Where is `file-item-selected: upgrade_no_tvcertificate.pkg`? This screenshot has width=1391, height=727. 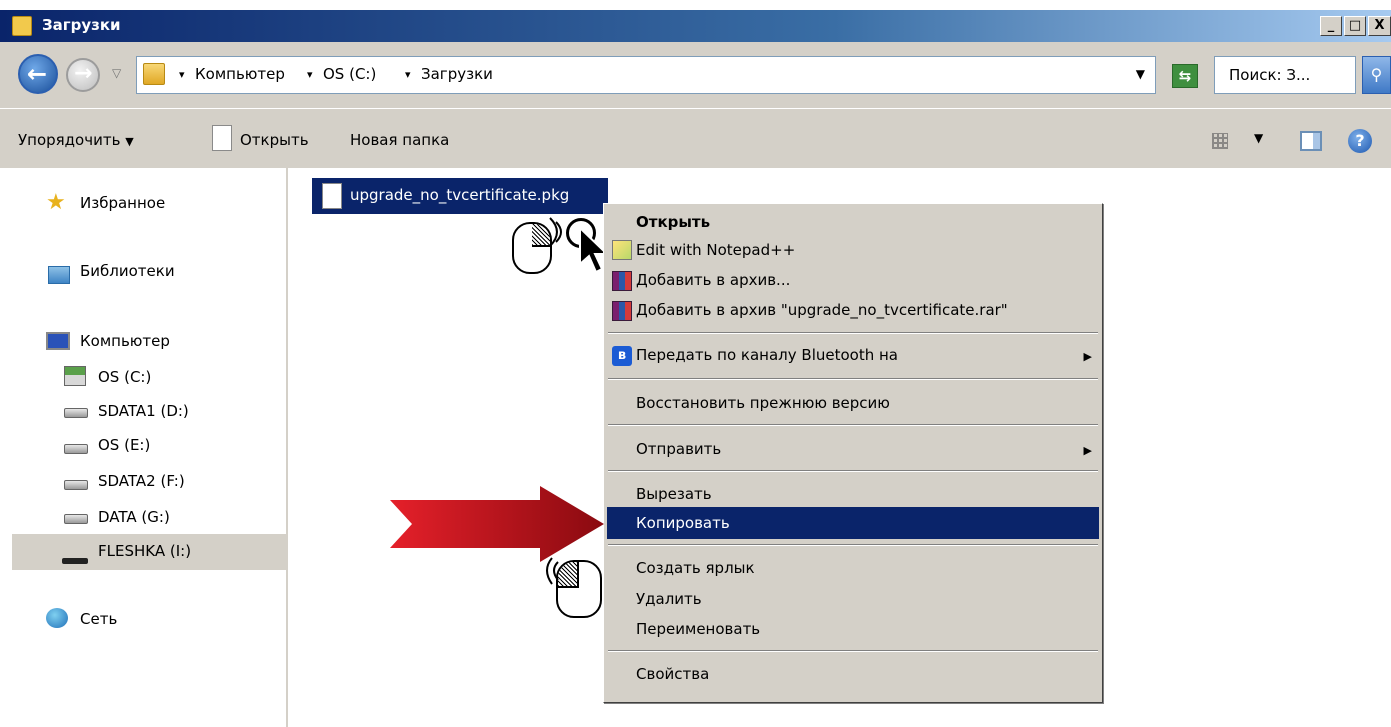 file-item-selected: upgrade_no_tvcertificate.pkg is located at coordinates (460, 196).